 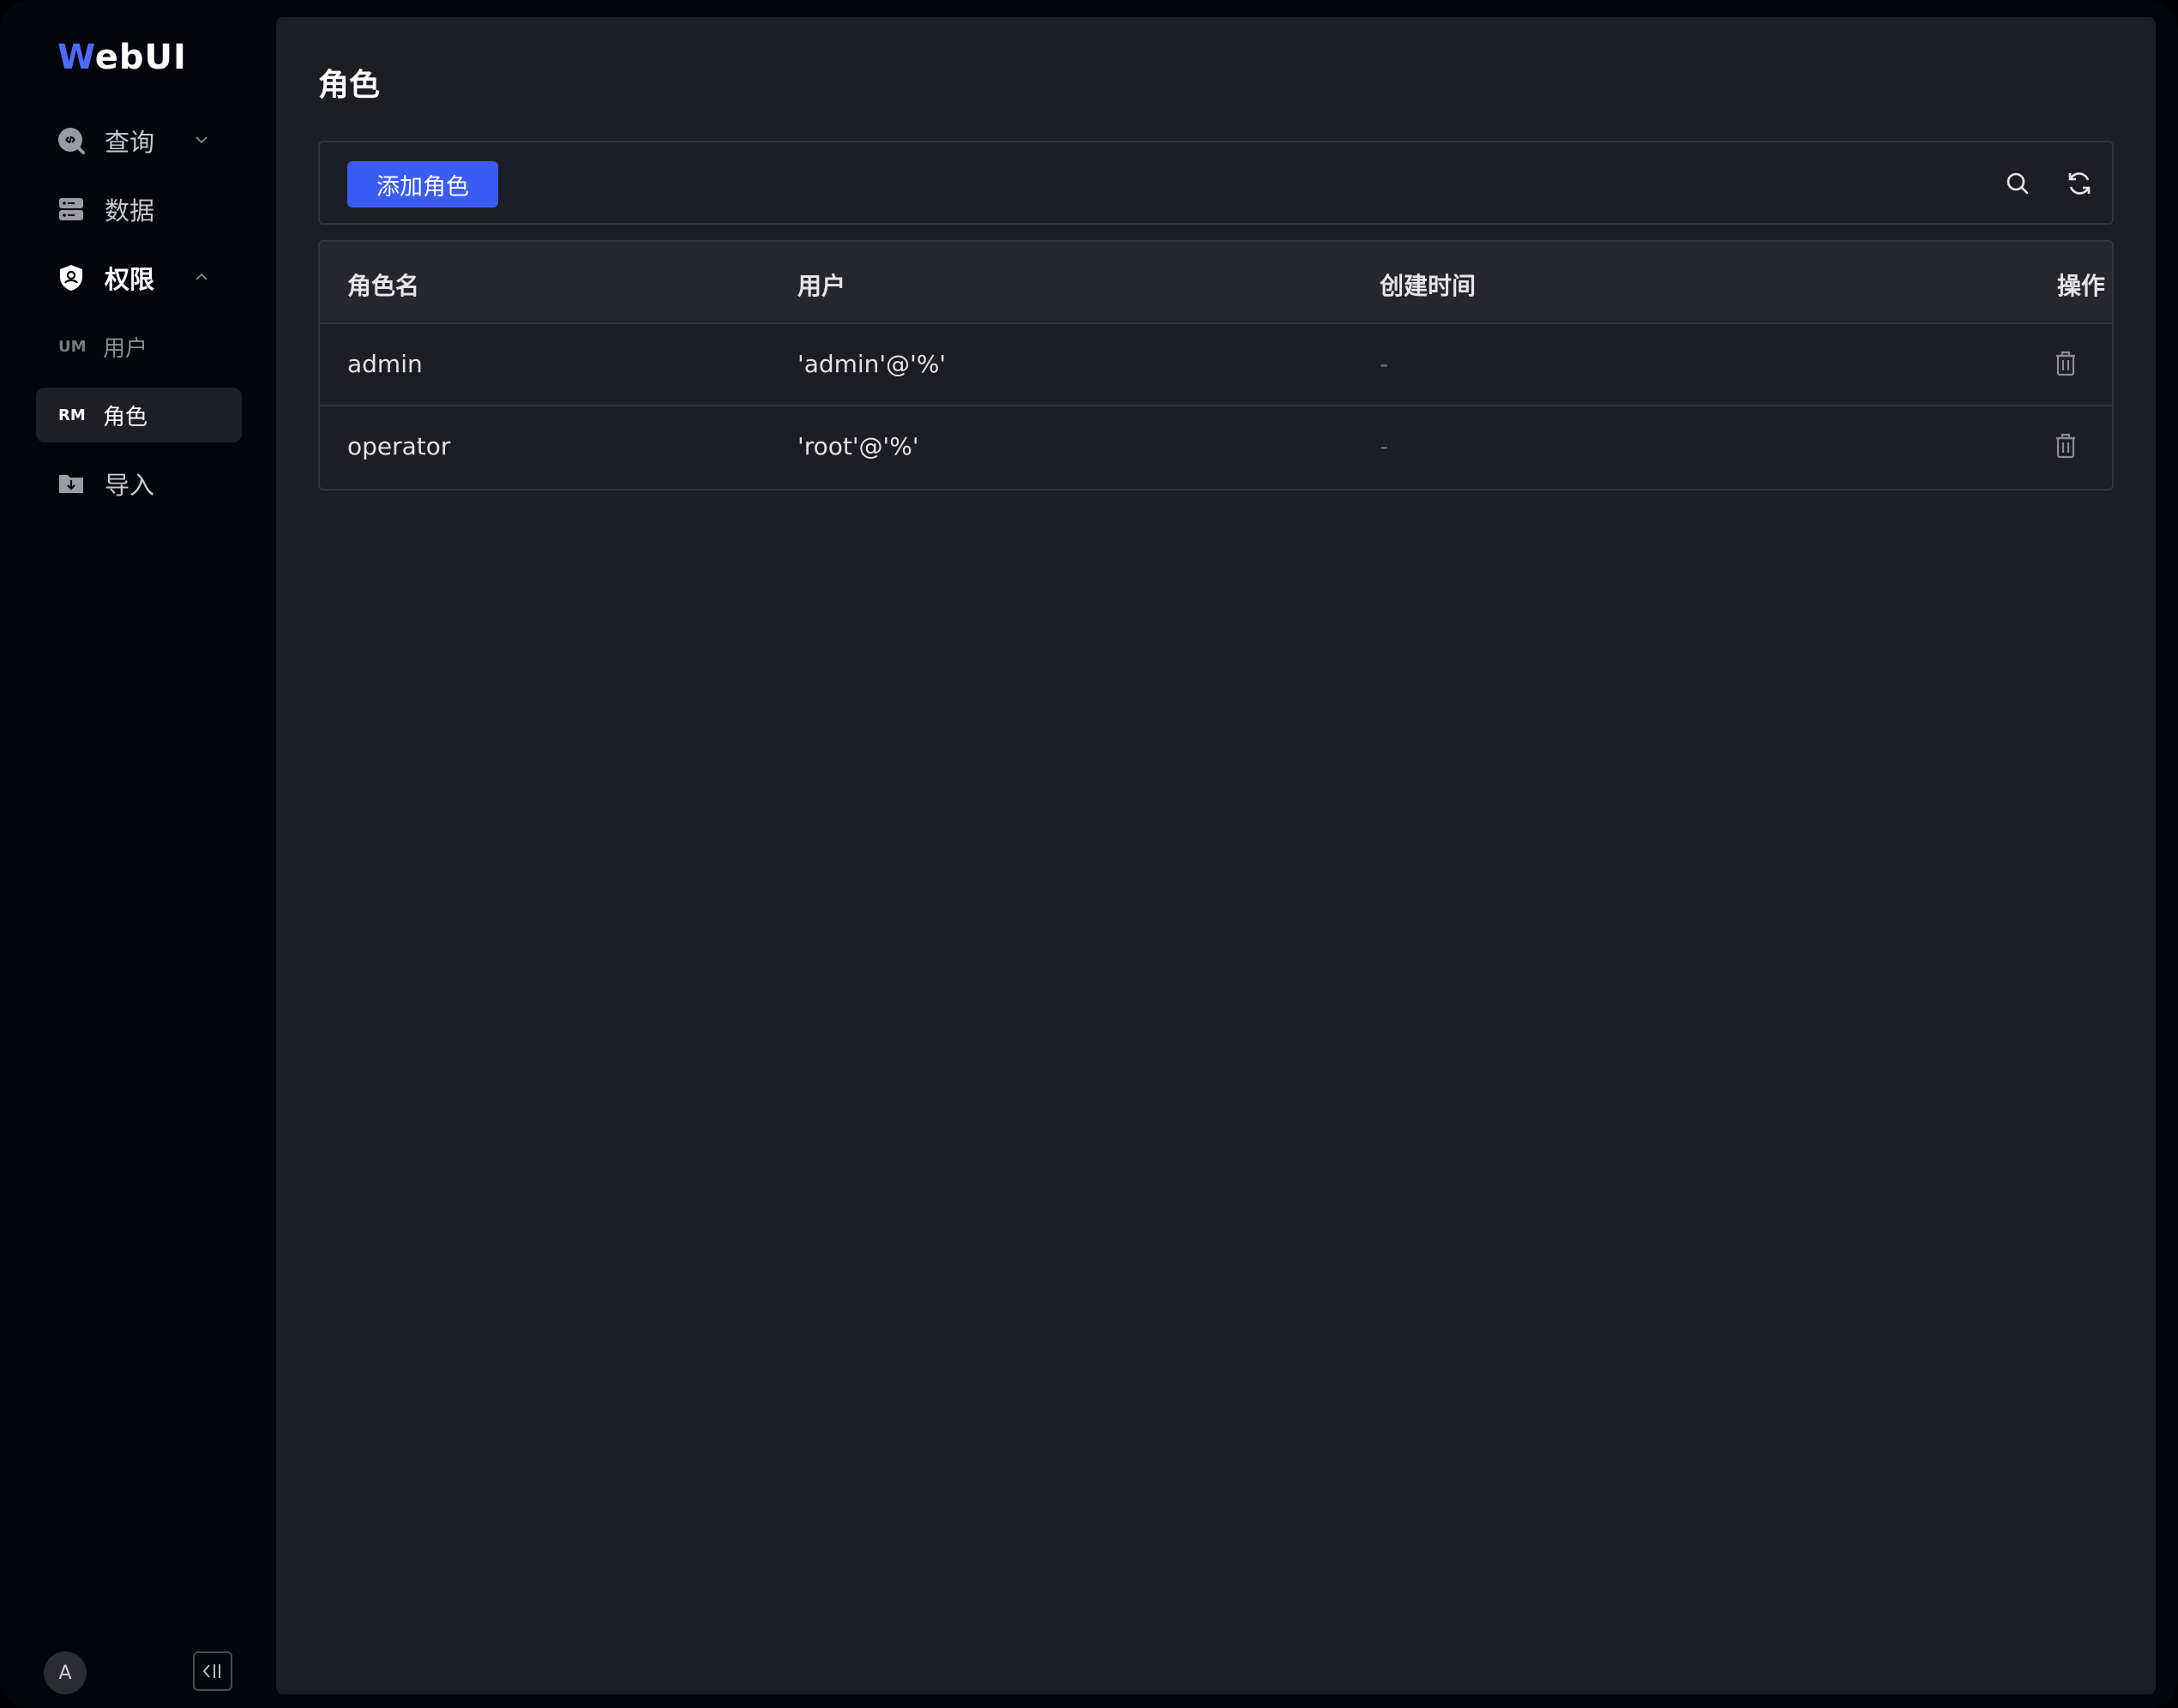 I want to click on page-title: 角色, so click(x=349, y=85).